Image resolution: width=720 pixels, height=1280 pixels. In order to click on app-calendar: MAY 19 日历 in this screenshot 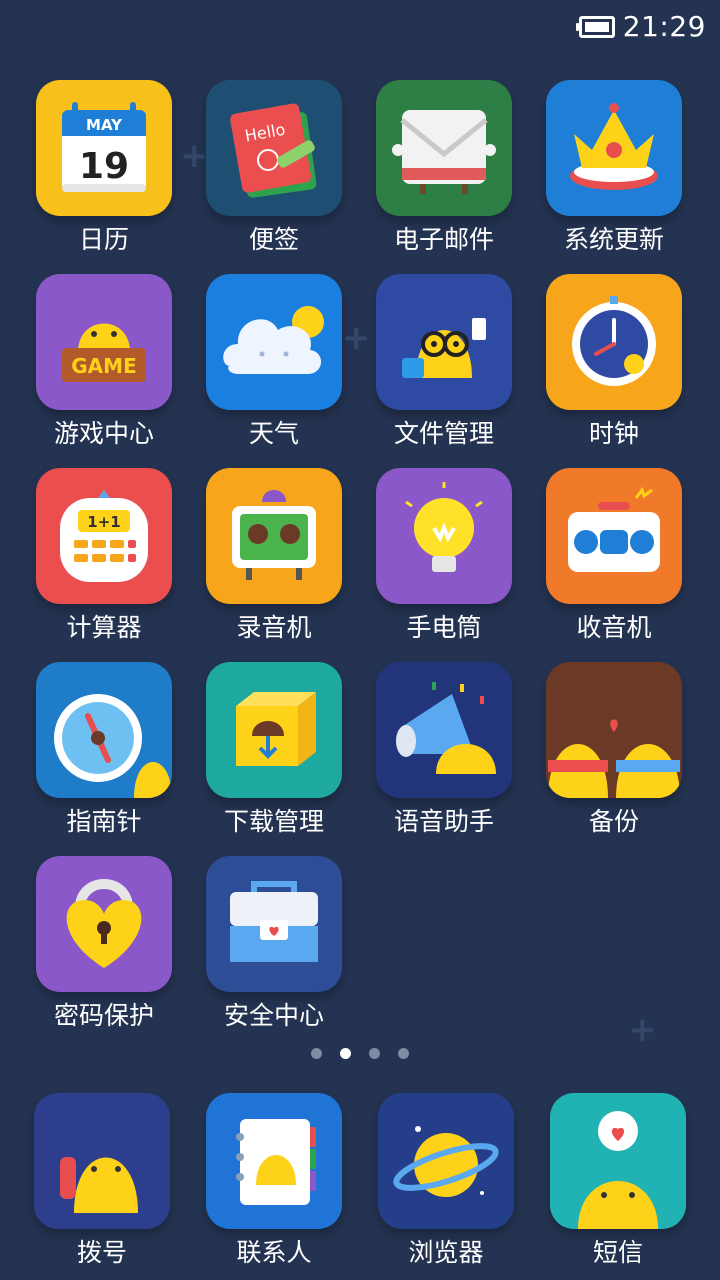, I will do `click(104, 168)`.